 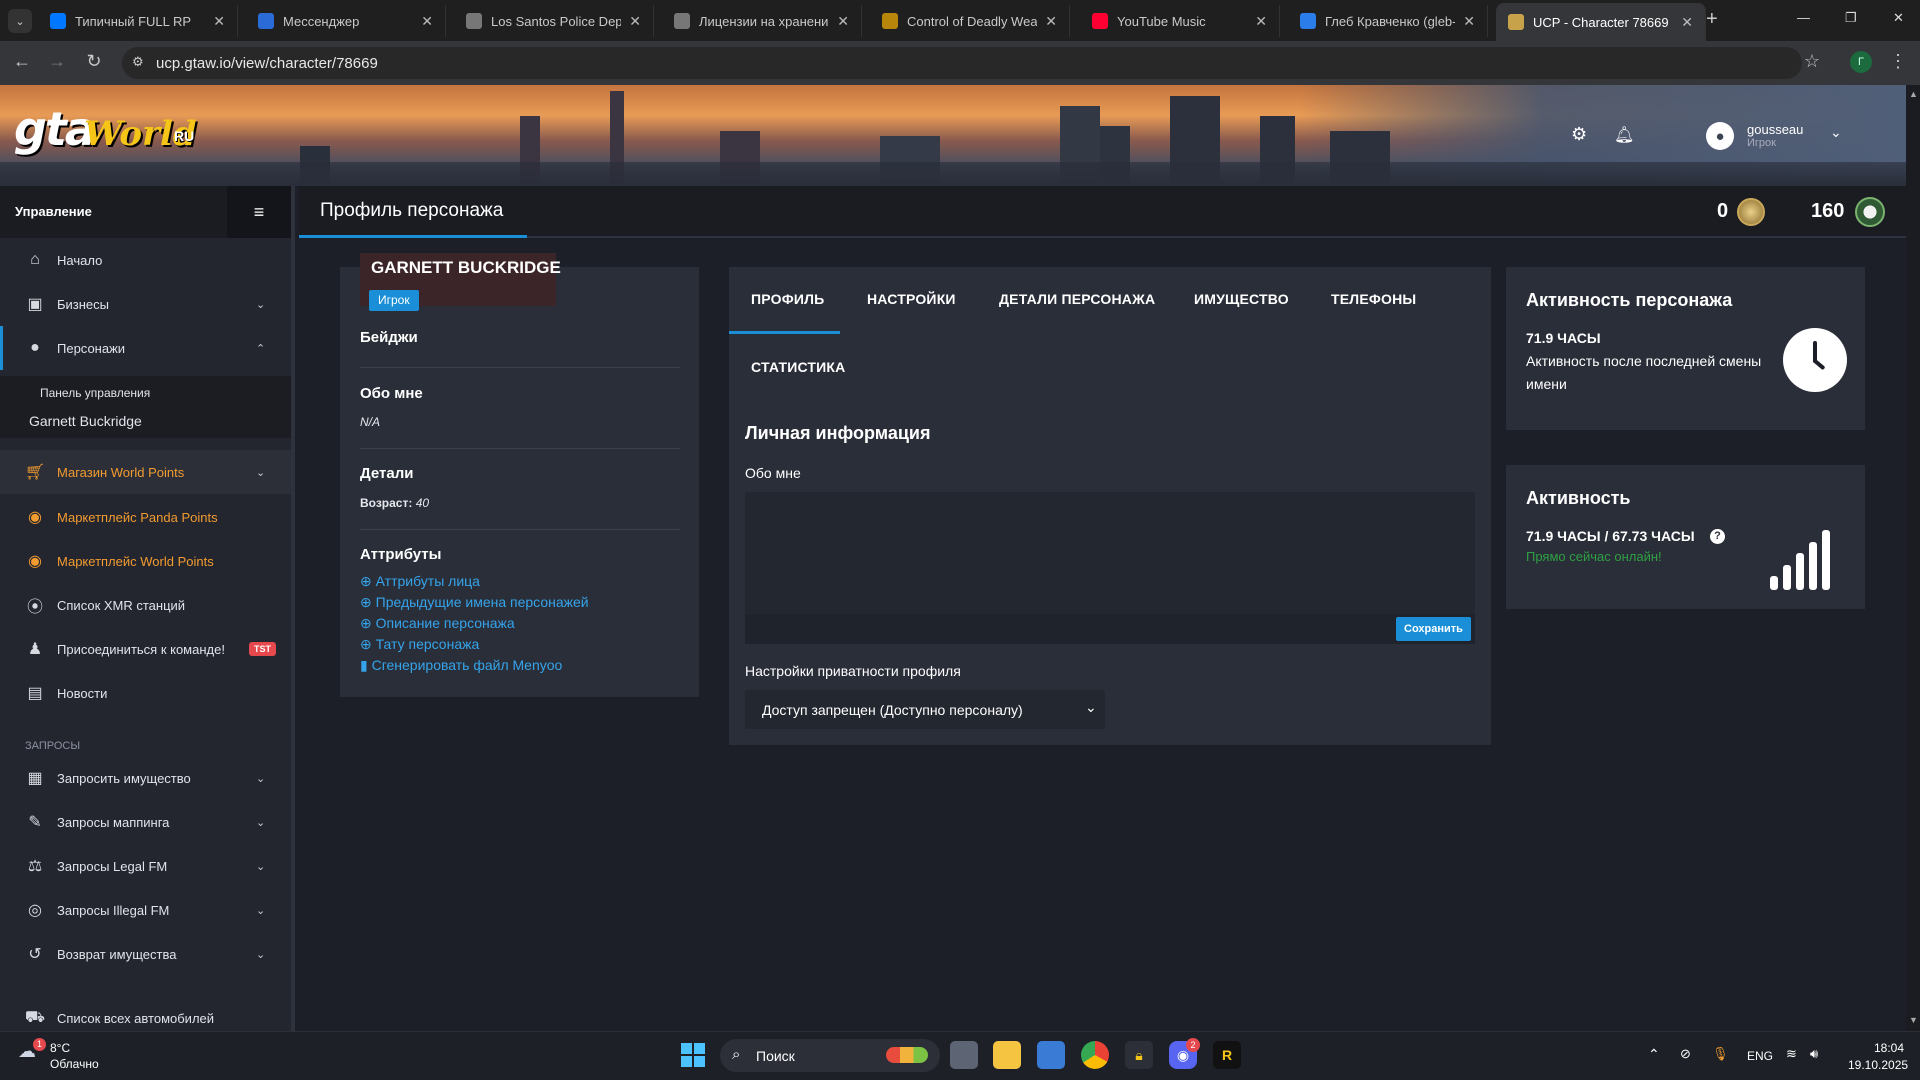 I want to click on menu-kebab-icon: ⋮, so click(x=1898, y=61).